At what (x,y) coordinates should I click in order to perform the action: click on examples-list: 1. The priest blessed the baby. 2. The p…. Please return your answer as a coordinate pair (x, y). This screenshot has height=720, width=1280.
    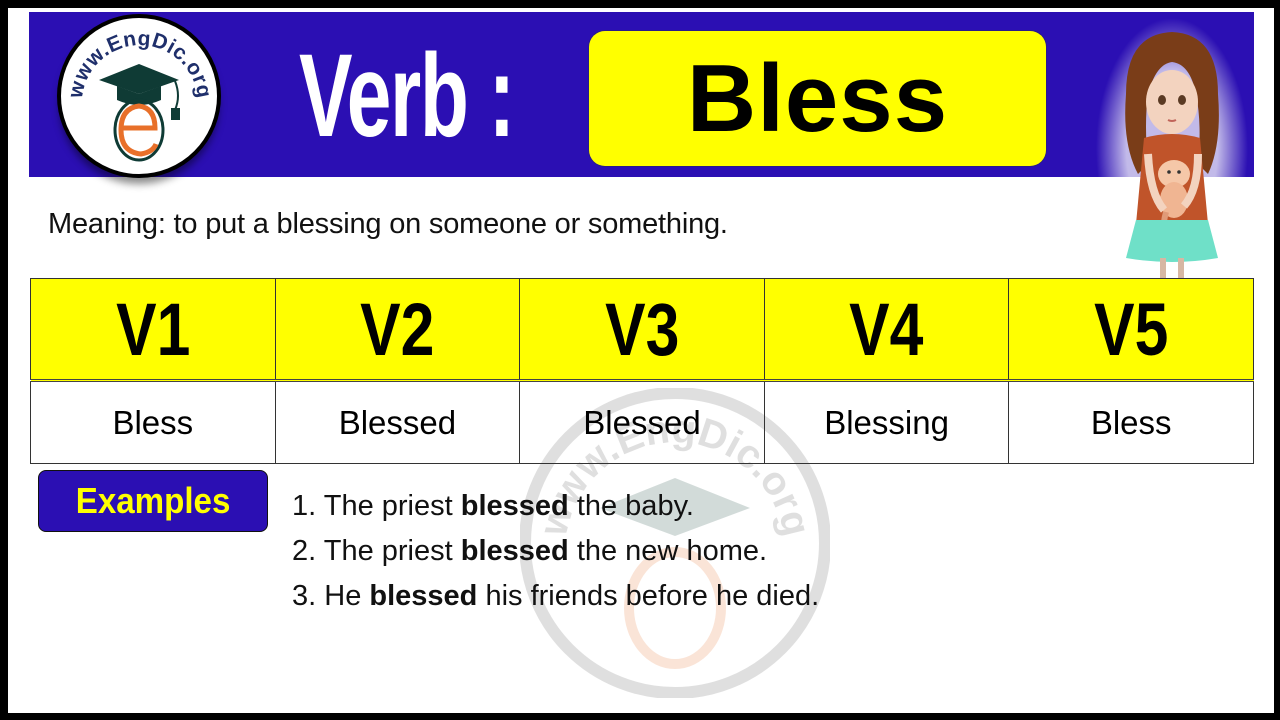
    Looking at the image, I should click on (555, 551).